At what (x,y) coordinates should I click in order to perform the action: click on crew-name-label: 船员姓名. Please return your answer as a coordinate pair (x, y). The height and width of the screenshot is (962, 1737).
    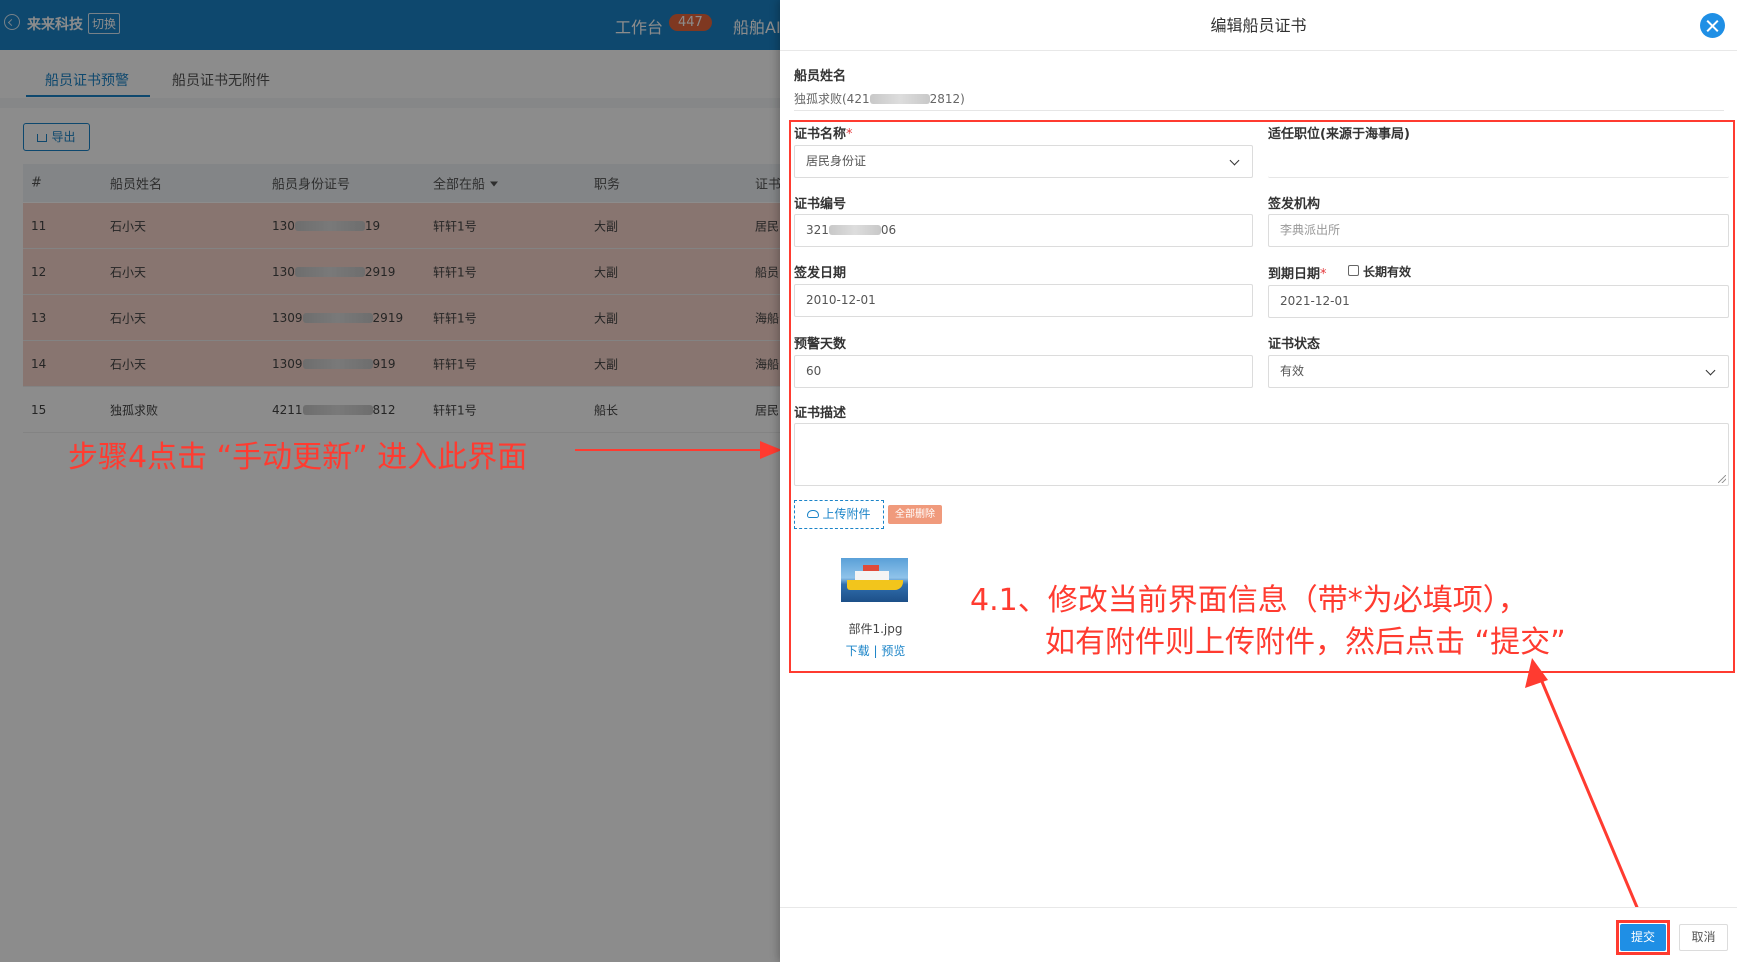
    Looking at the image, I should click on (820, 76).